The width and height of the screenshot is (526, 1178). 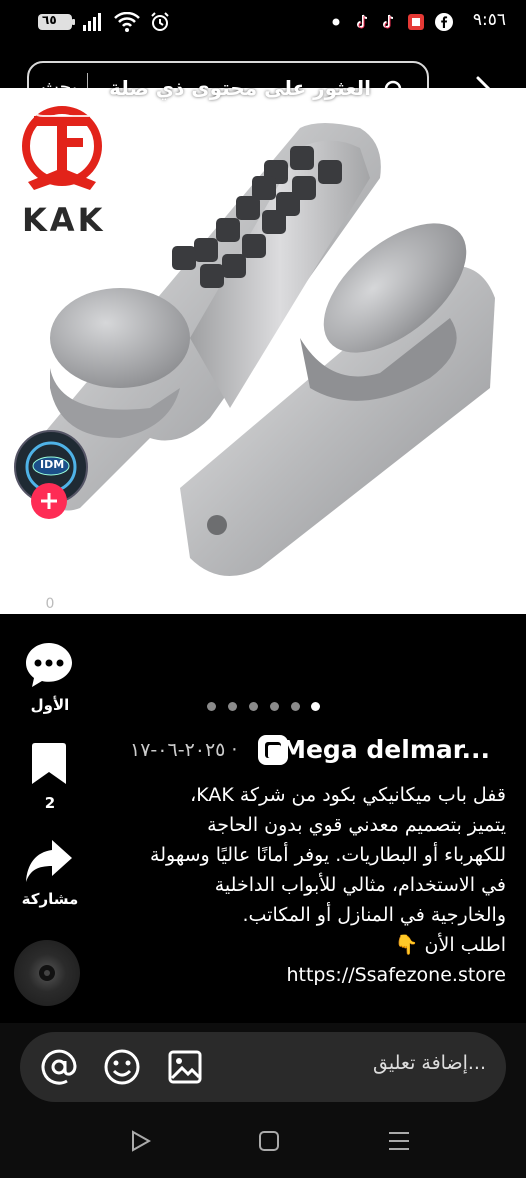 What do you see at coordinates (50, 705) in the screenshot?
I see `comments-label: الأول` at bounding box center [50, 705].